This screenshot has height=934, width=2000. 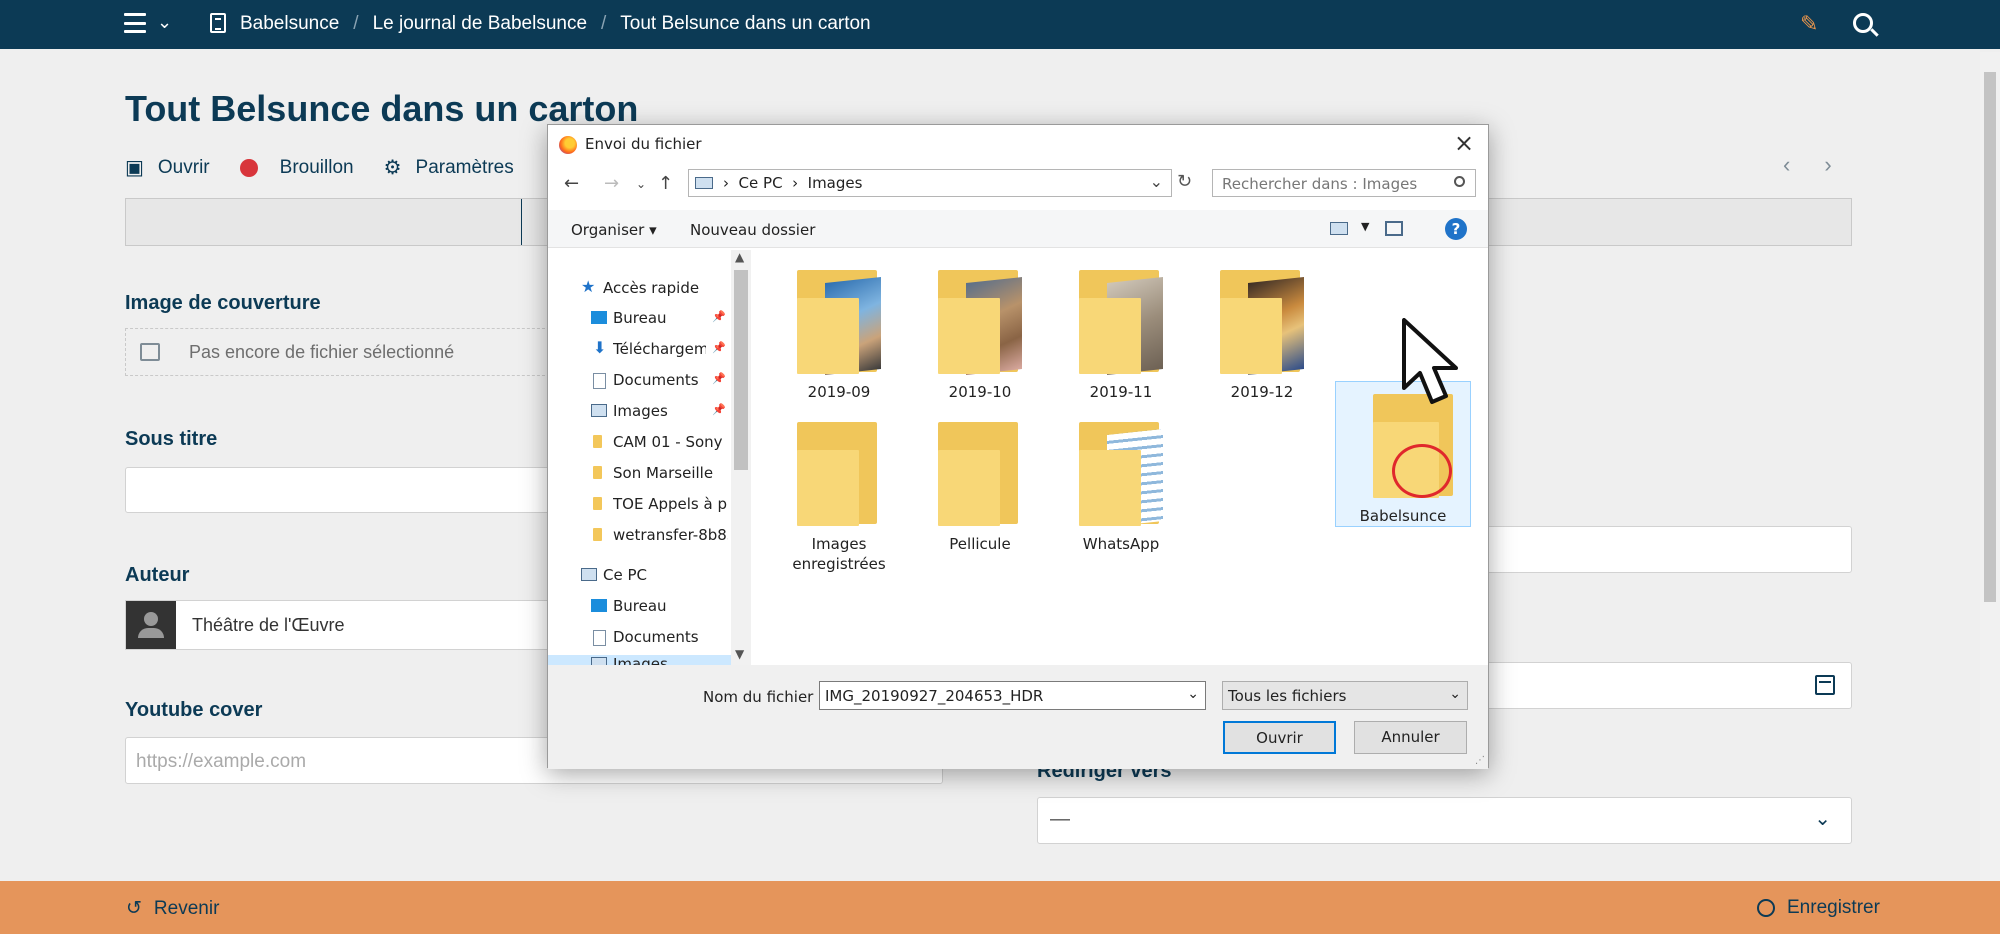 What do you see at coordinates (665, 183) in the screenshot?
I see `up-arrow-icon: ↑` at bounding box center [665, 183].